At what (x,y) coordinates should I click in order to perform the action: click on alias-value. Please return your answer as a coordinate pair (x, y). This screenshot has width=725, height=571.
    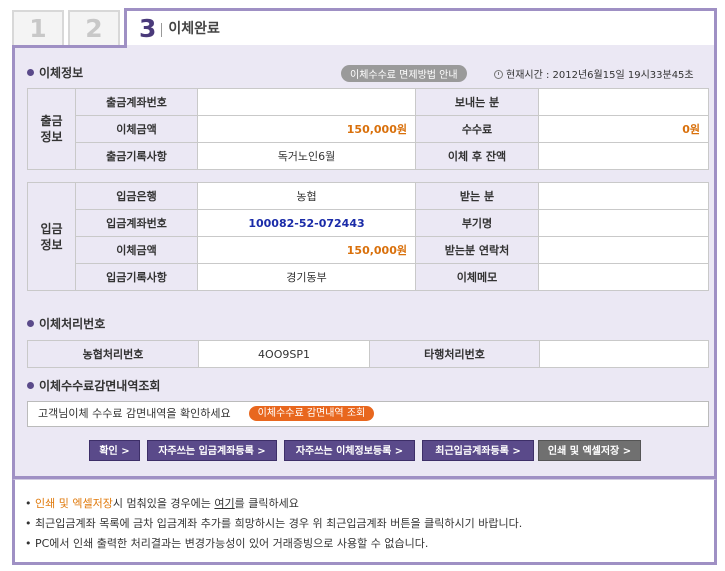
    Looking at the image, I should click on (623, 223).